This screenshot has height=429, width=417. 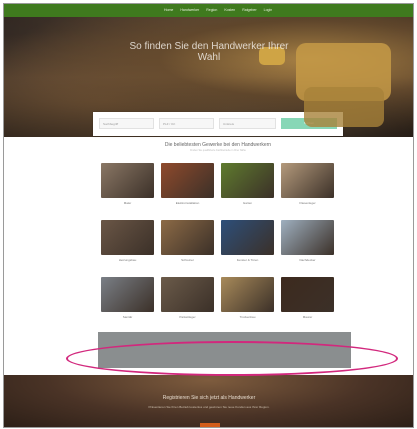 What do you see at coordinates (187, 317) in the screenshot?
I see `category-label: Parkettleger` at bounding box center [187, 317].